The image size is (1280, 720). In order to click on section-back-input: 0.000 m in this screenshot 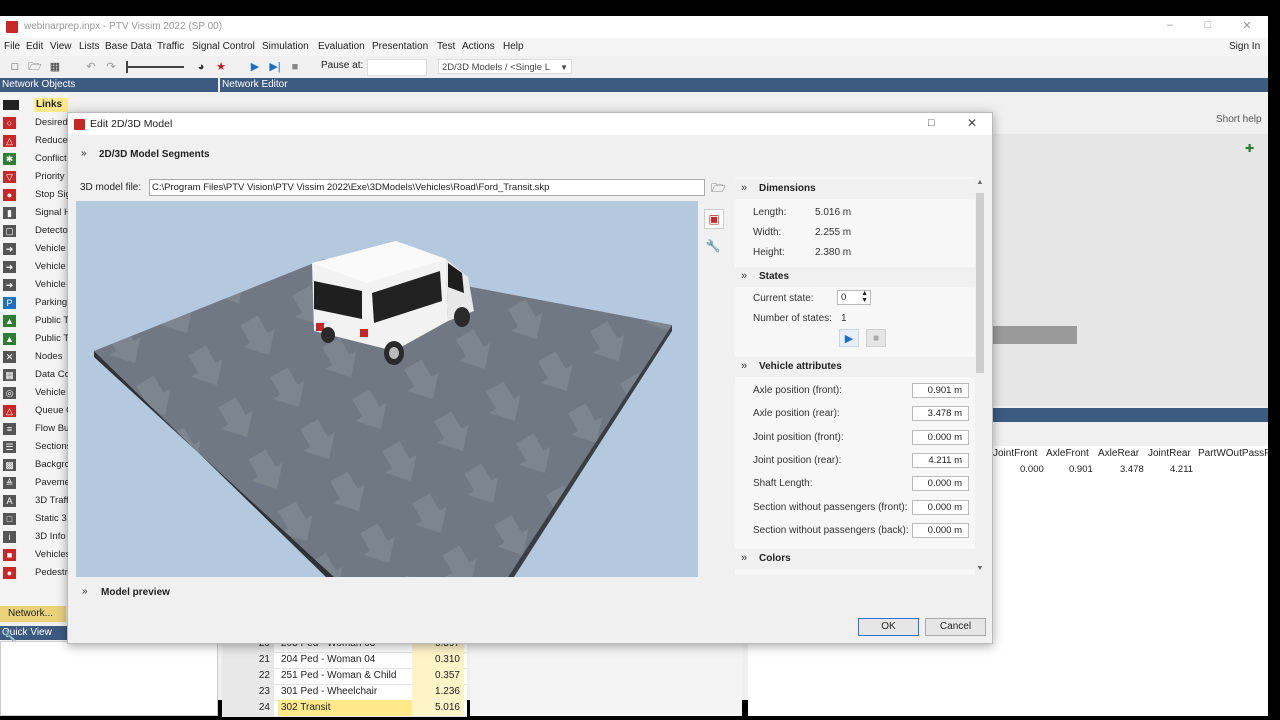, I will do `click(940, 530)`.